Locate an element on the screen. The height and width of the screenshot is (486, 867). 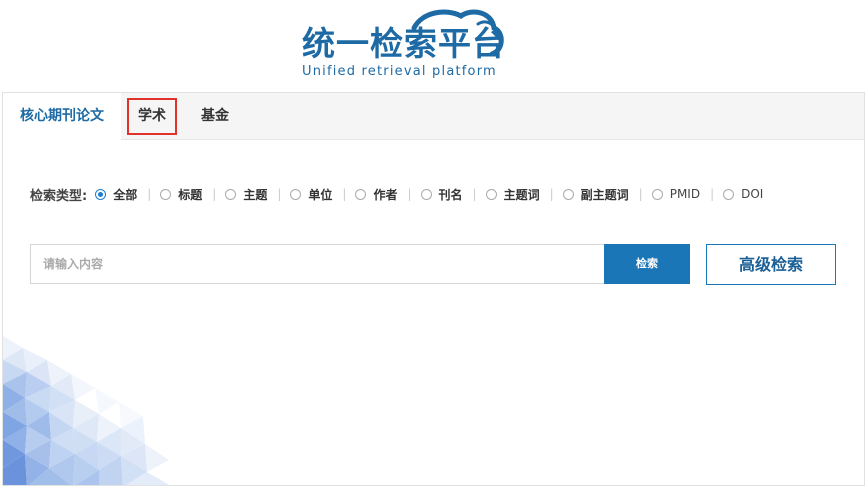
search-type-option-keyword: 主题词 is located at coordinates (512, 194).